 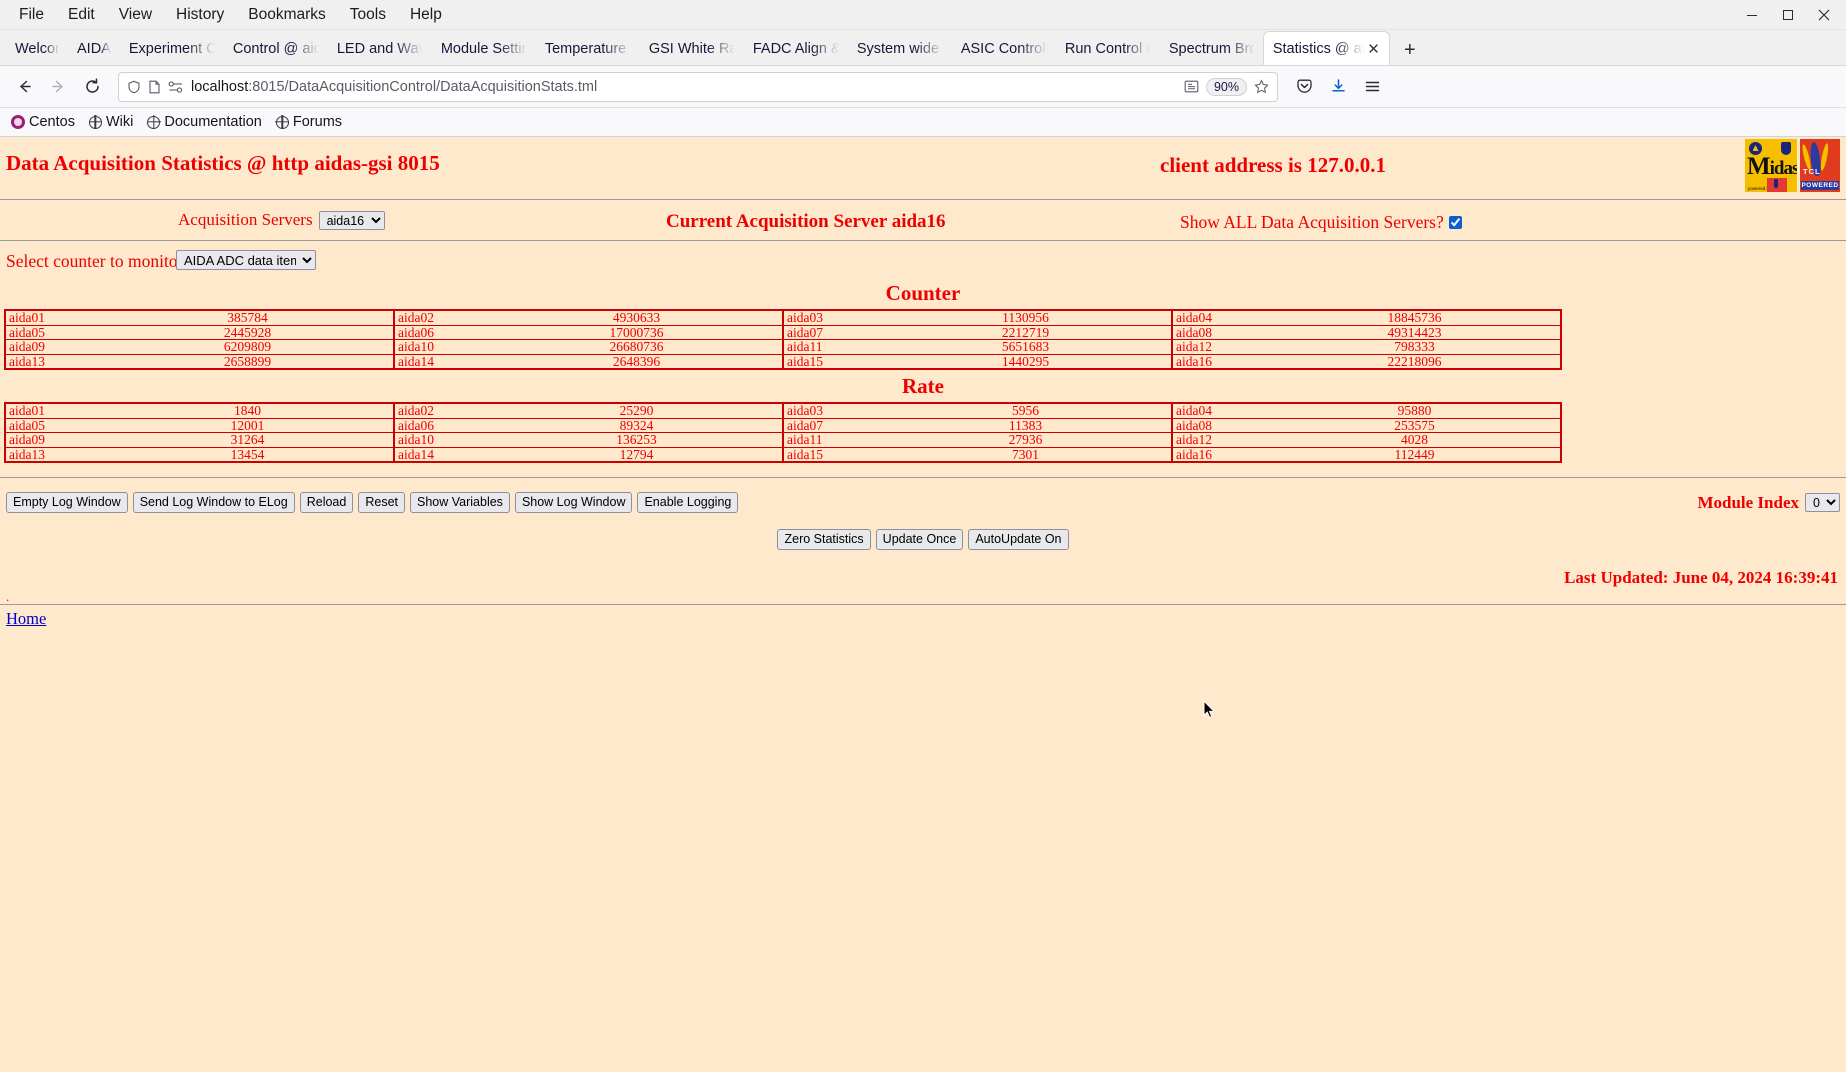 What do you see at coordinates (824, 539) in the screenshot?
I see `zero-statistics-button: Zero Statistics` at bounding box center [824, 539].